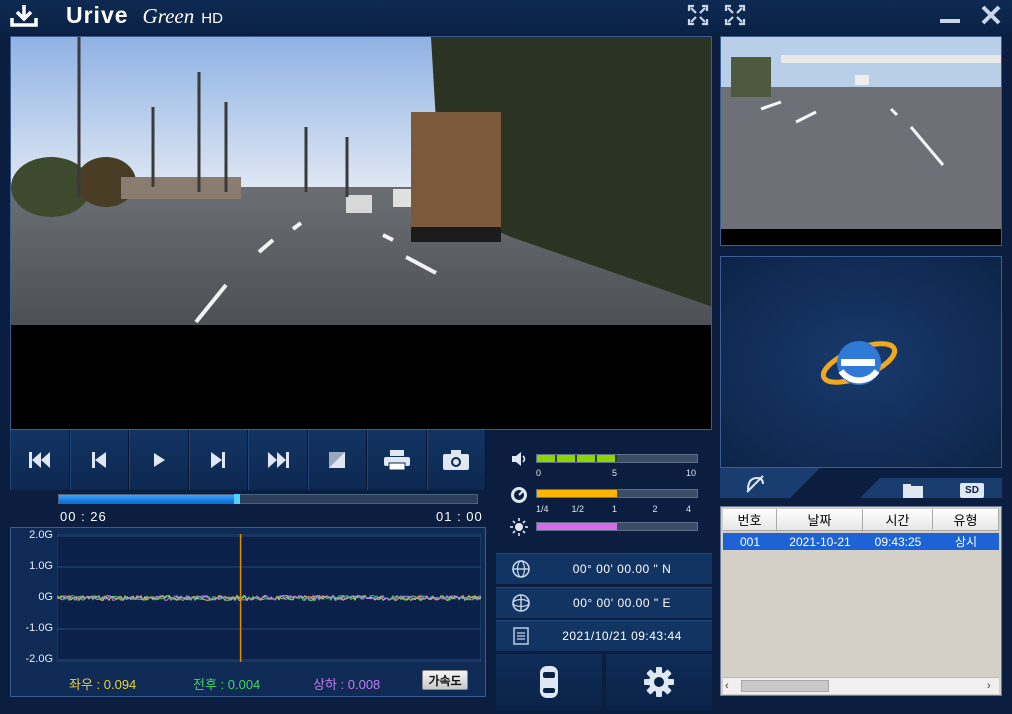 This screenshot has height=714, width=1012. Describe the element at coordinates (268, 499) in the screenshot. I see `playback-progress-bar` at that location.